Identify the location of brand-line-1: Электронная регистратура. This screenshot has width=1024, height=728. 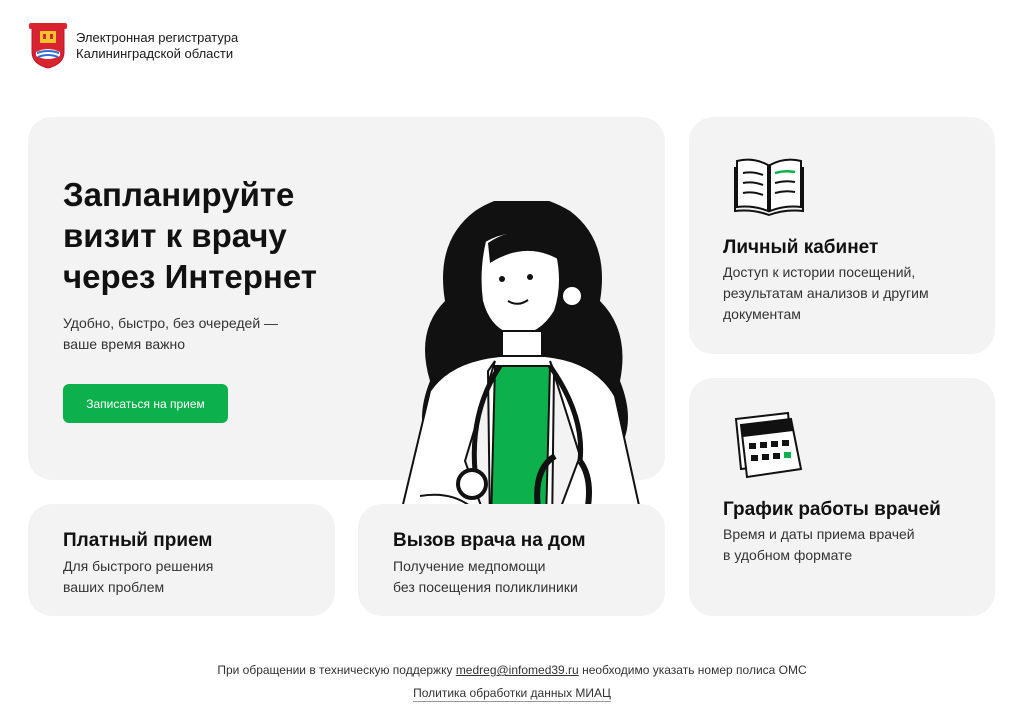
(157, 37).